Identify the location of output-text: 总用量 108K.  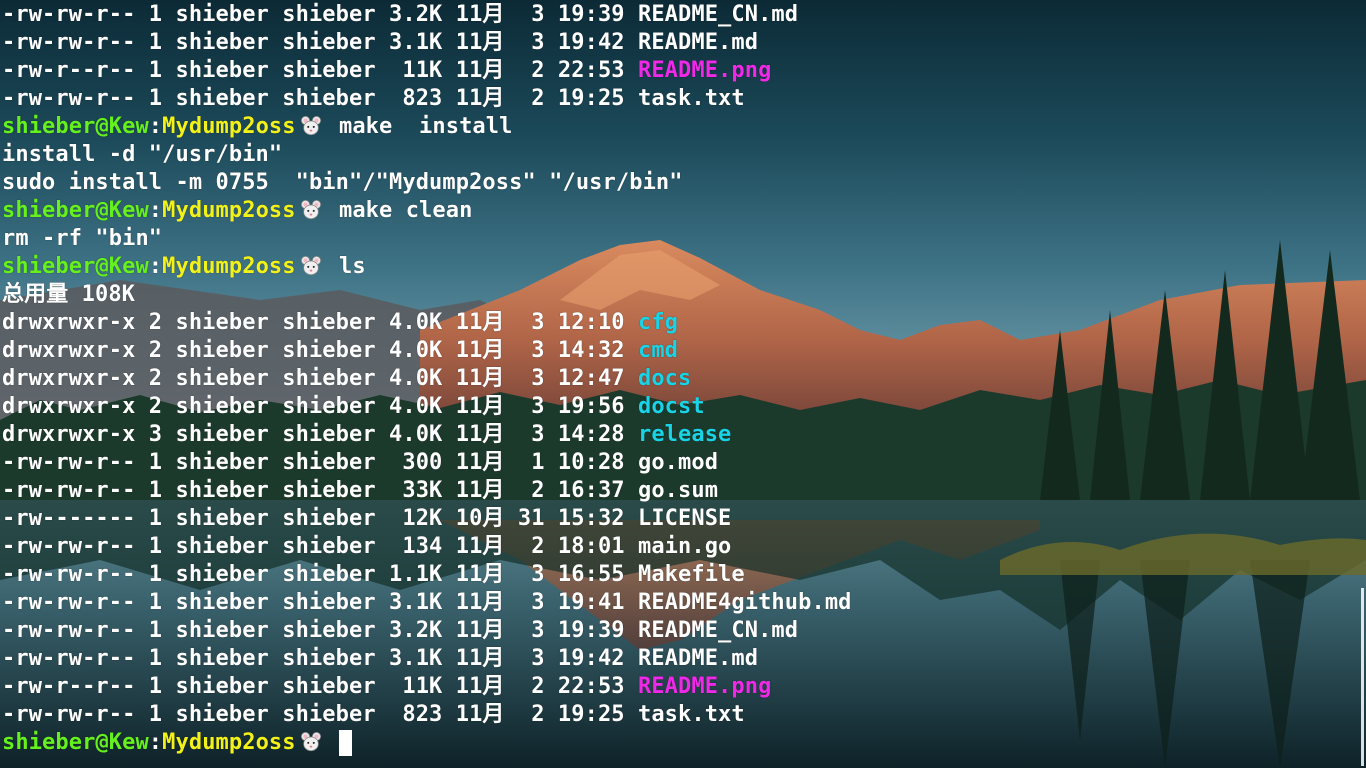
(69, 294).